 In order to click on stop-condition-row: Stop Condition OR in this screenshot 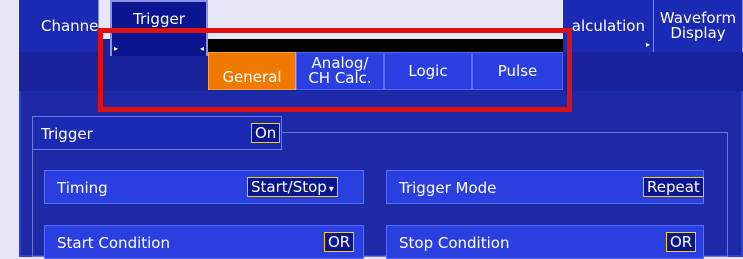, I will do `click(545, 242)`.